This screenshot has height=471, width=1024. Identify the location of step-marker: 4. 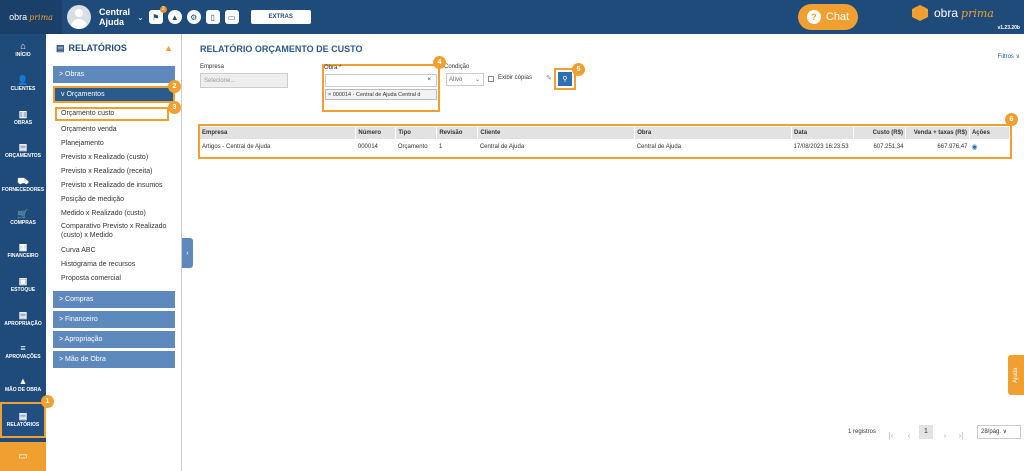
(439, 62).